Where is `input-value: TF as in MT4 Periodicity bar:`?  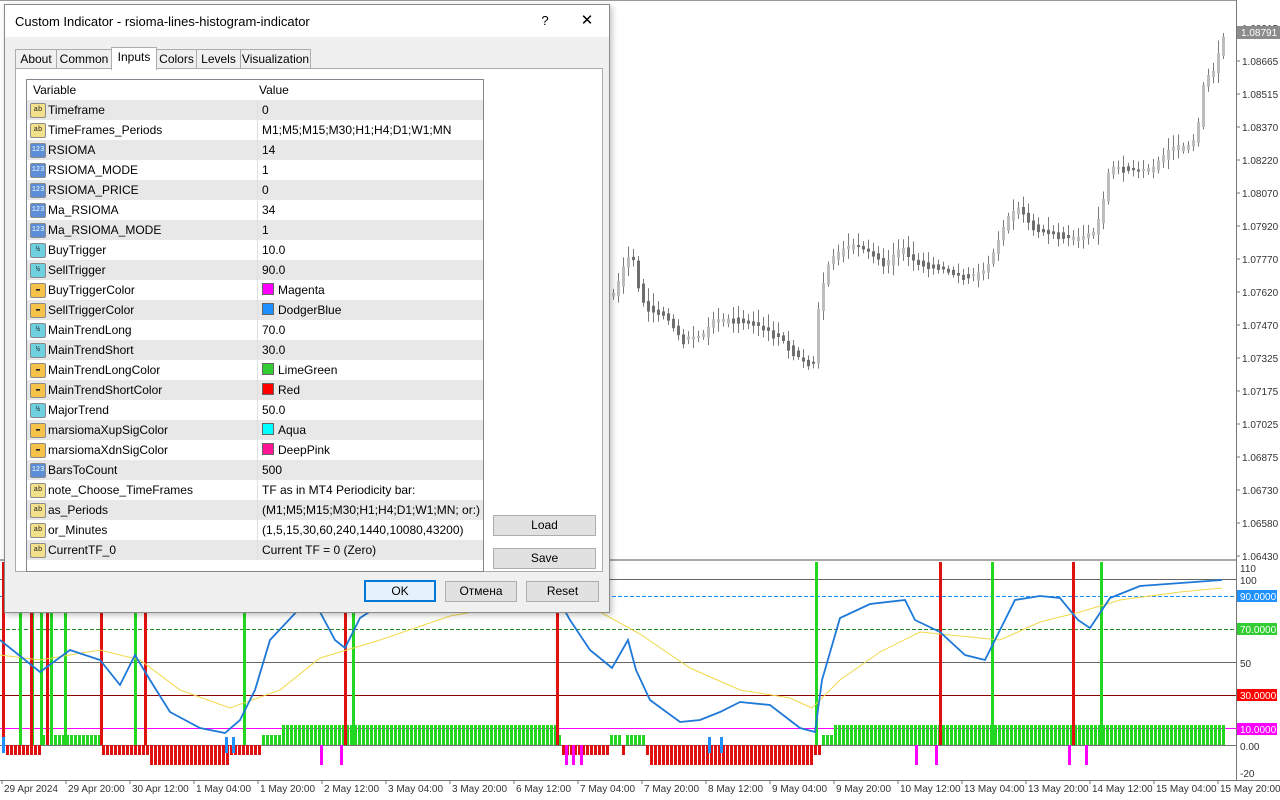 input-value: TF as in MT4 Periodicity bar: is located at coordinates (370, 490).